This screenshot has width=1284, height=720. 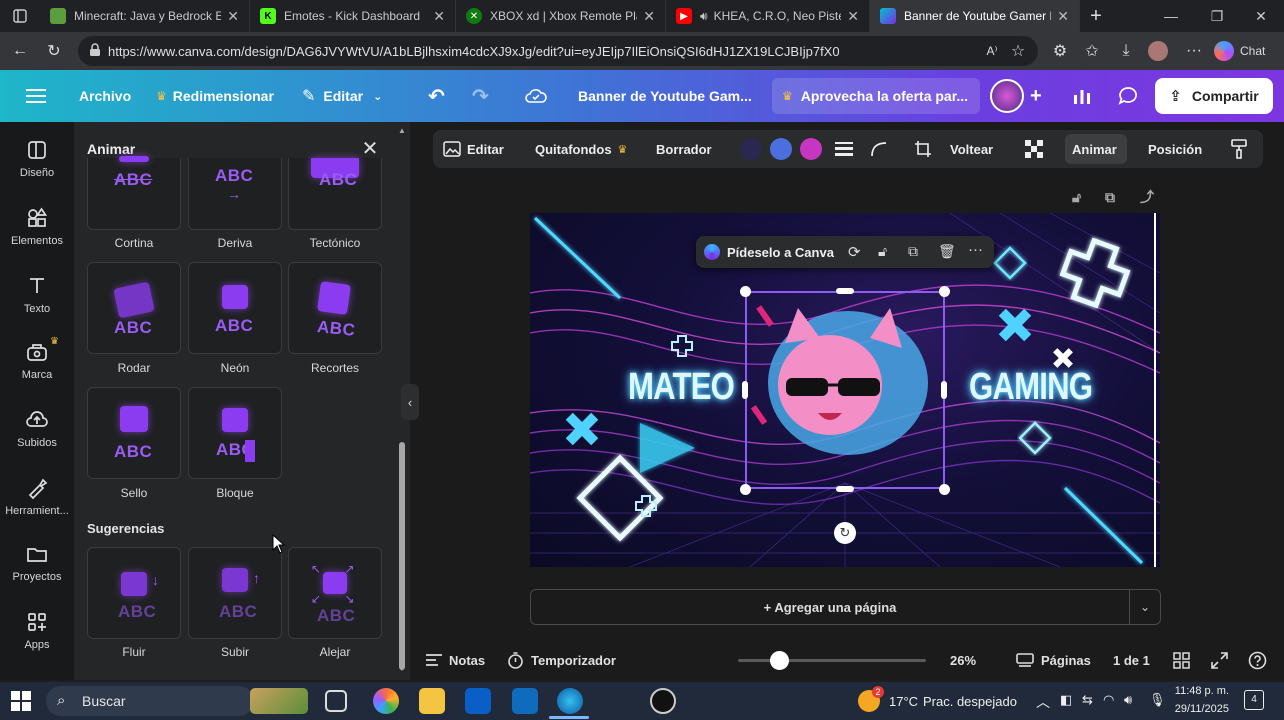 What do you see at coordinates (37, 226) in the screenshot?
I see `rail-item-elements: Elementos` at bounding box center [37, 226].